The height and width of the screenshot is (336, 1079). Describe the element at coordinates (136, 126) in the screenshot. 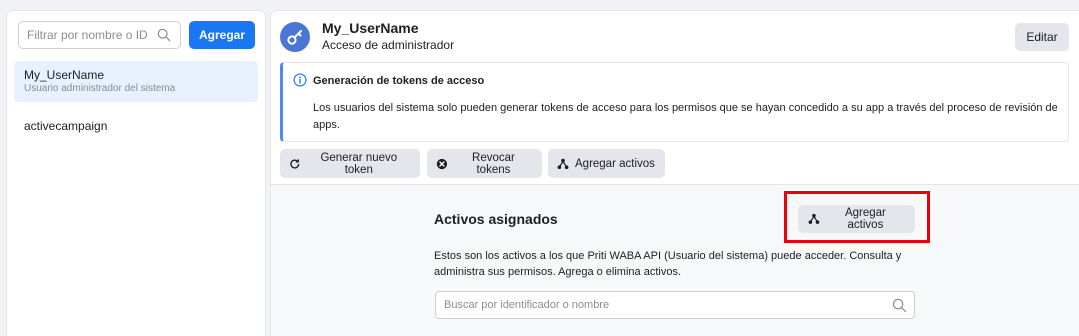

I see `user-list-item-activecampaign: activecampaign` at that location.